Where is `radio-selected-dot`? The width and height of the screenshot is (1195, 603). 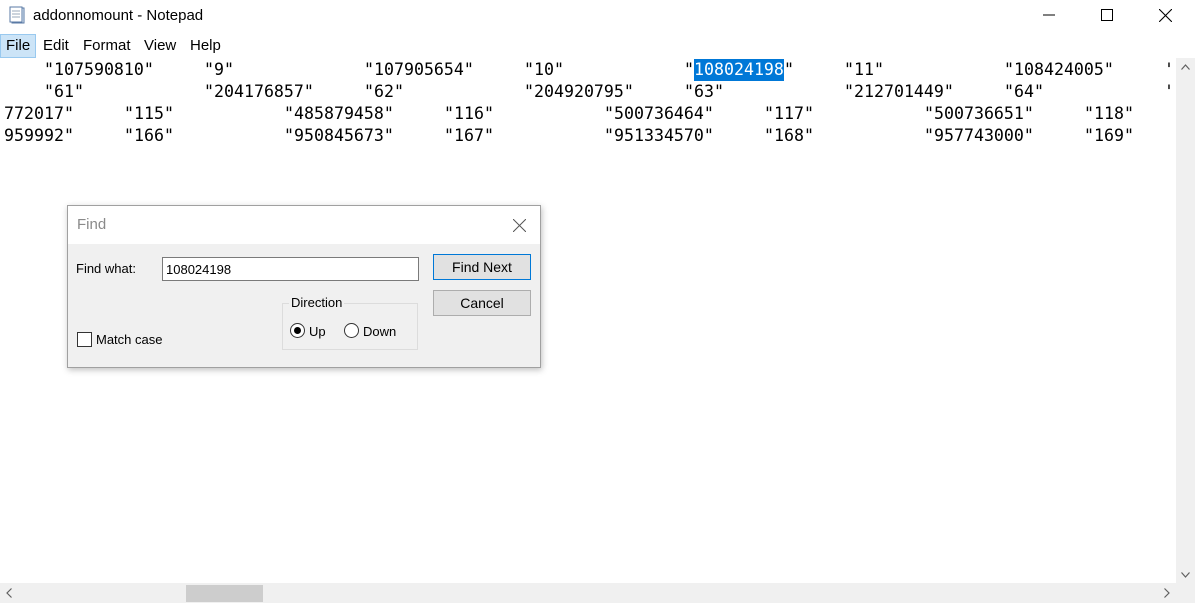
radio-selected-dot is located at coordinates (297, 330).